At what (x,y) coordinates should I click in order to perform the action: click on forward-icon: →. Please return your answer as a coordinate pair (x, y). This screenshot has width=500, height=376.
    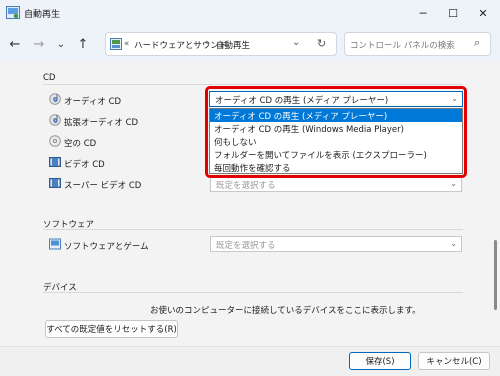
    Looking at the image, I should click on (39, 44).